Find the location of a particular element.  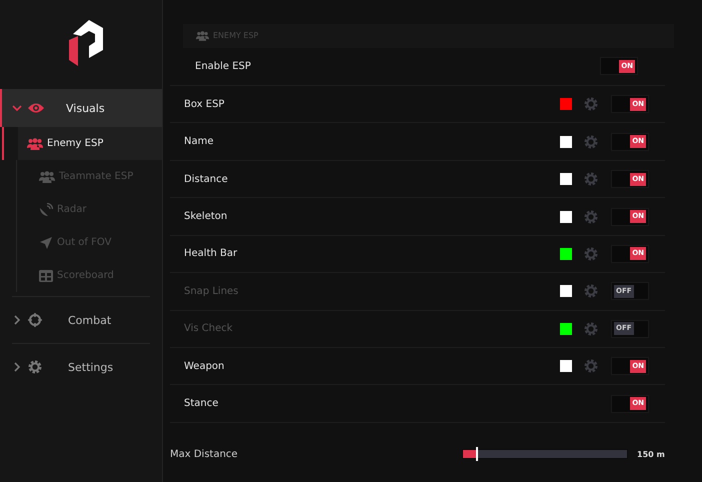

option-label: Stance is located at coordinates (201, 404).